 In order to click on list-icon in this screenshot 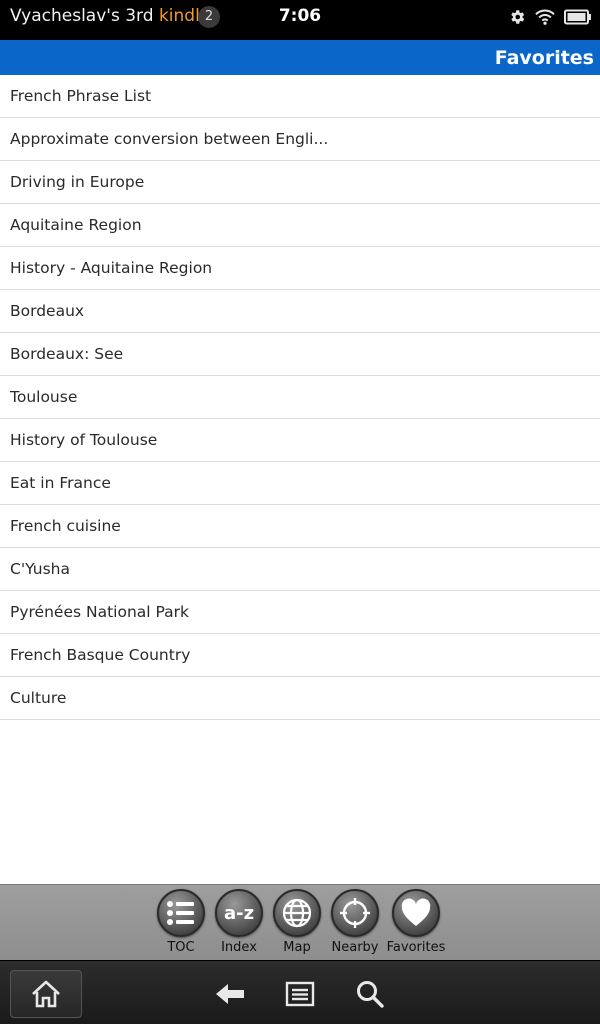, I will do `click(180, 913)`.